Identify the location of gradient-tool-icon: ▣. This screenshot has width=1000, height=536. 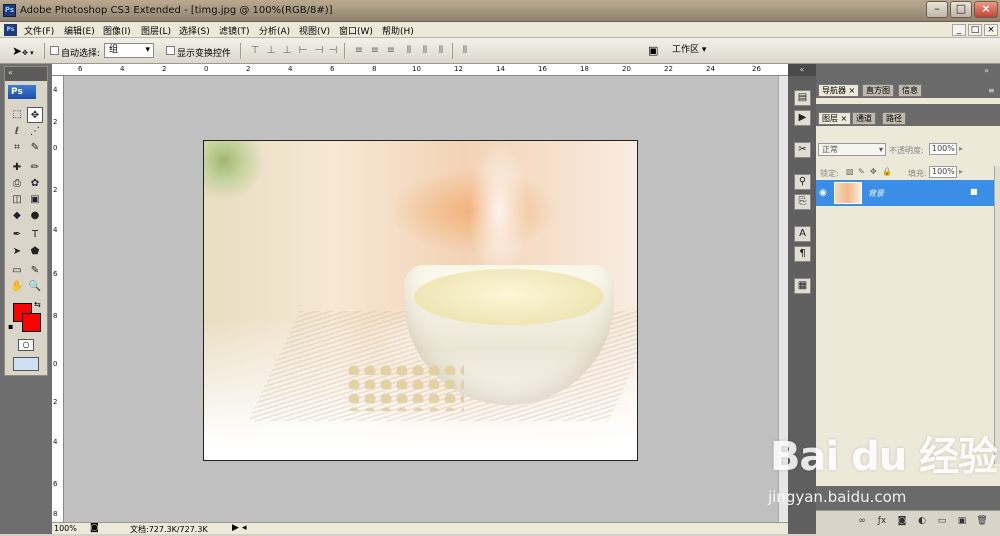
(35, 200).